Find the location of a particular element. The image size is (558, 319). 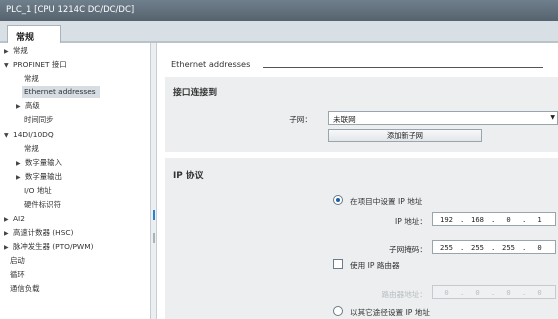

nav-item-hsc: ▶ 高速计数器 (HSC) is located at coordinates (38, 233).